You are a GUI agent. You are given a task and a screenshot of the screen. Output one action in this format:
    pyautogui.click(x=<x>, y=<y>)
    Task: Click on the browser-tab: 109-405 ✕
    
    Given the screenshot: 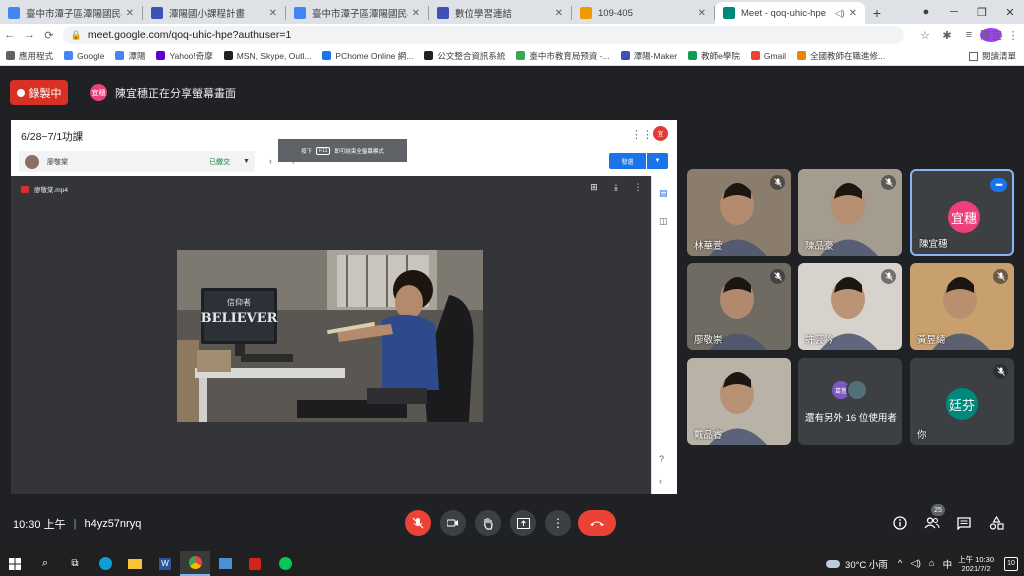 What is the action you would take?
    pyautogui.click(x=643, y=13)
    